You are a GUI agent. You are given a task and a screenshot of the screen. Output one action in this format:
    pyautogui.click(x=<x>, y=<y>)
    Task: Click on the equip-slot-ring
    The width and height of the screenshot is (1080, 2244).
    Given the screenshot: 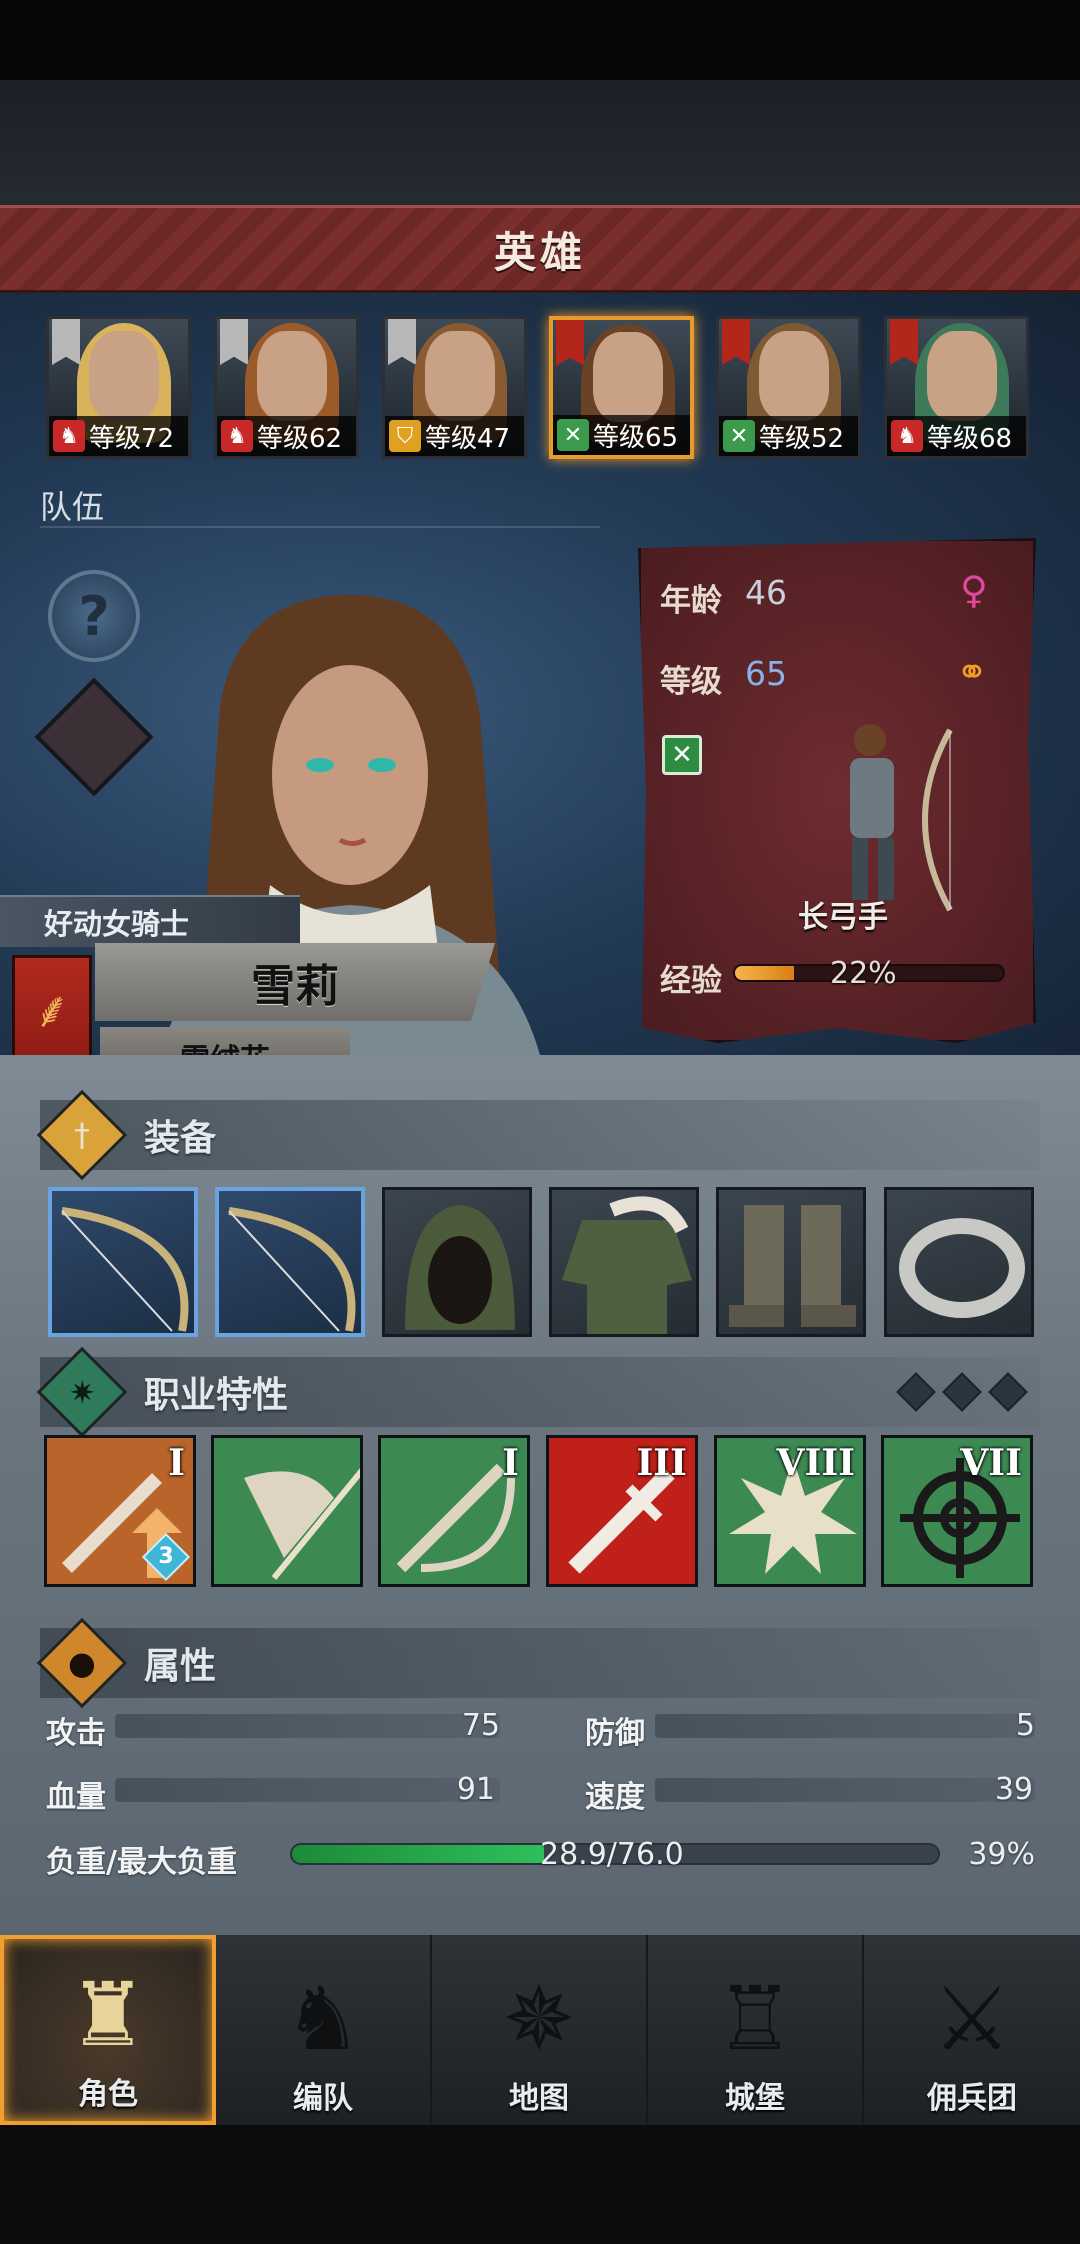 What is the action you would take?
    pyautogui.click(x=959, y=1262)
    